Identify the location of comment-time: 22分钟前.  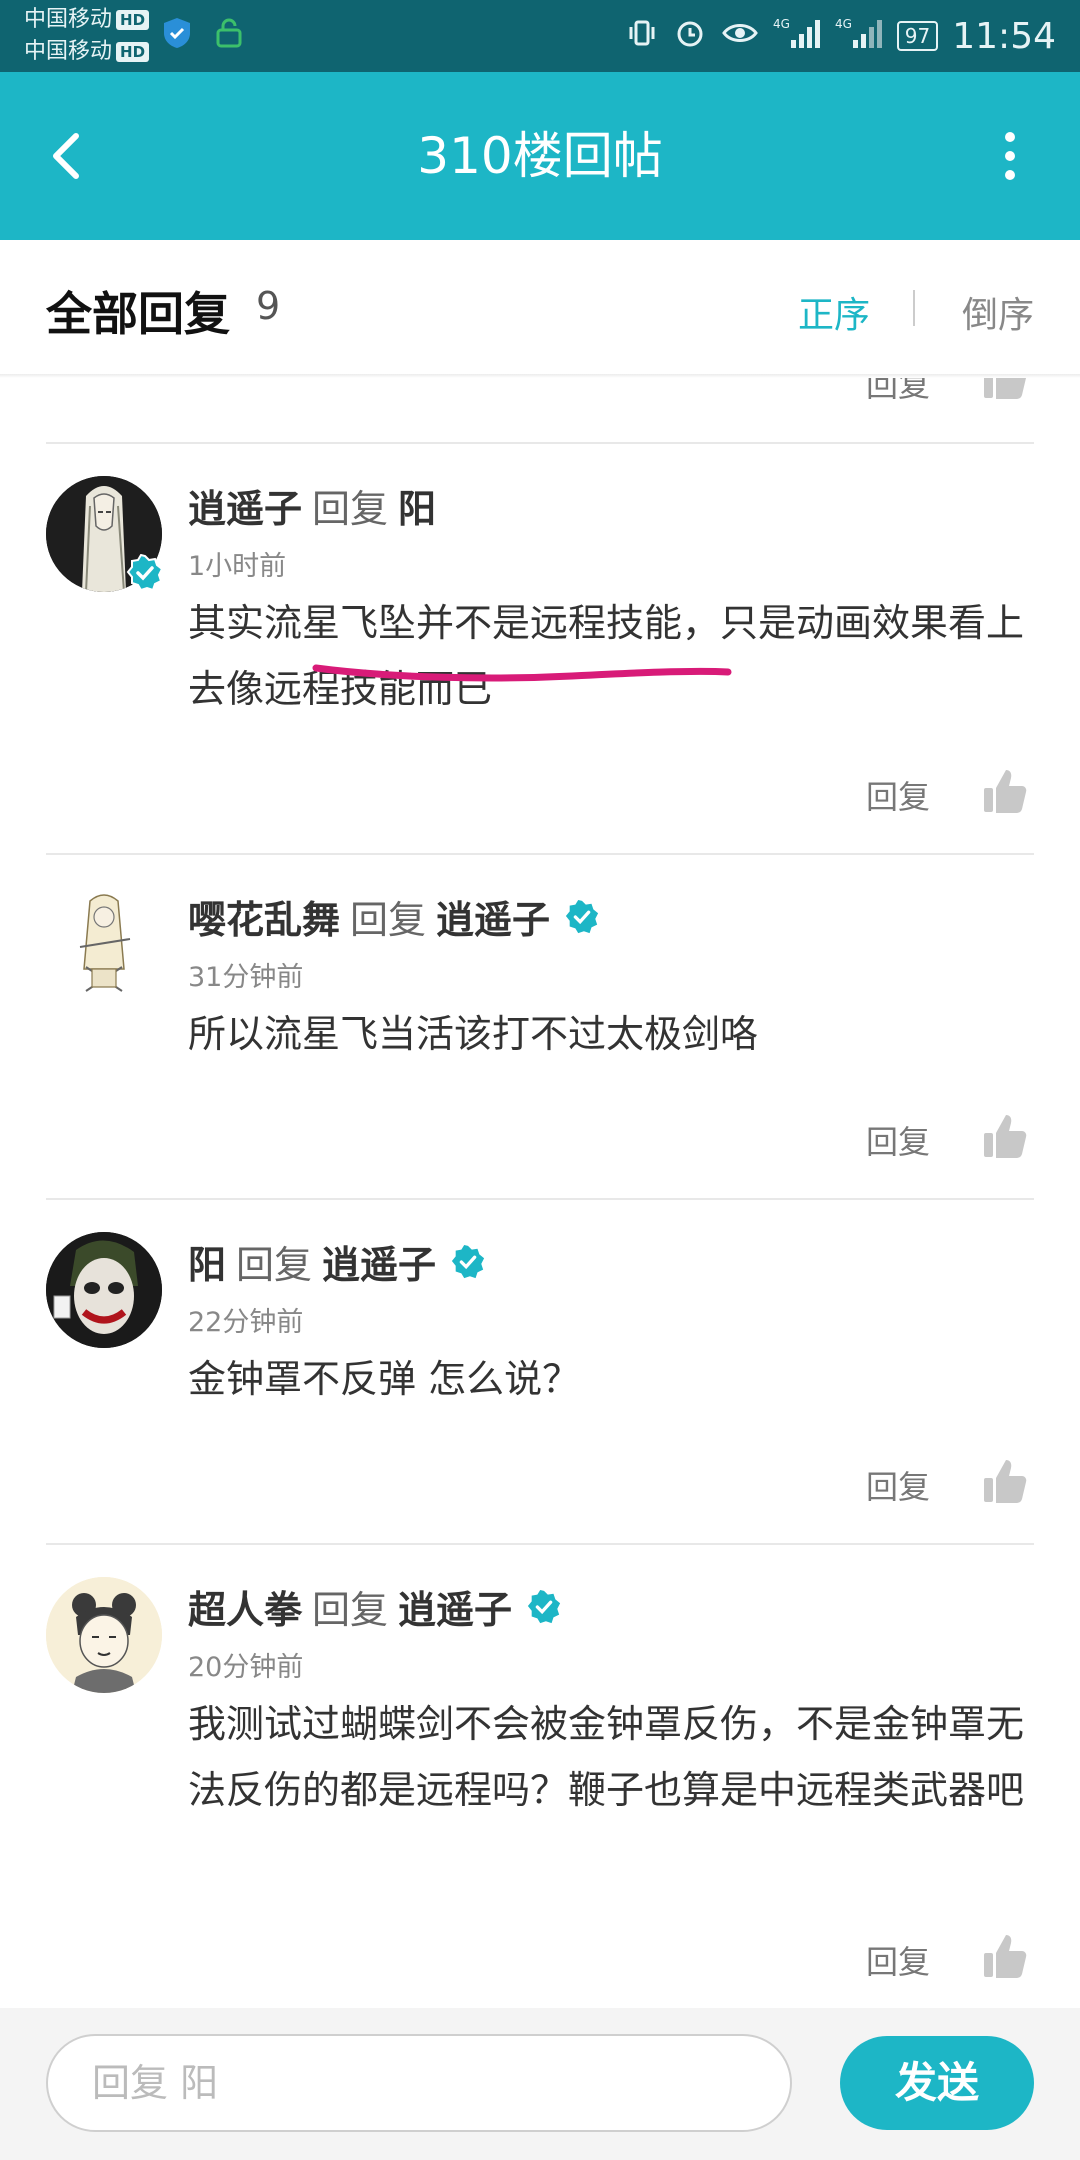
(246, 1322).